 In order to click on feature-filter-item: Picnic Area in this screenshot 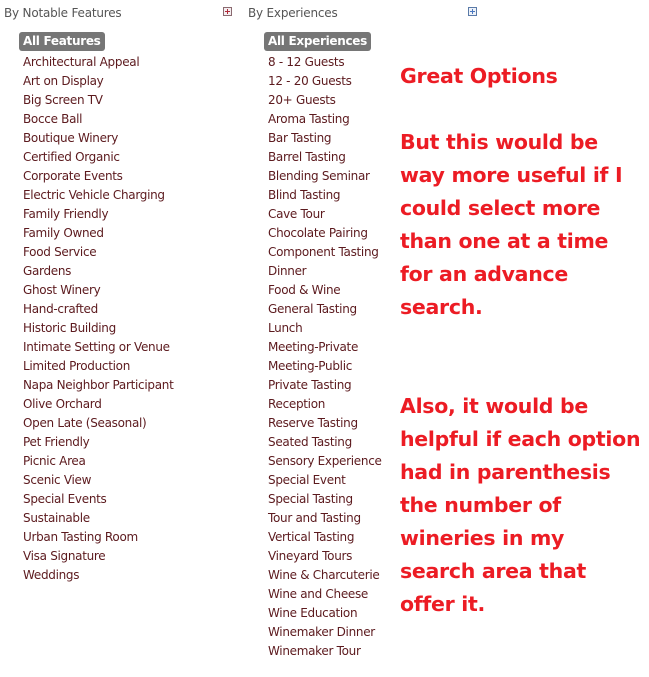, I will do `click(98, 461)`.